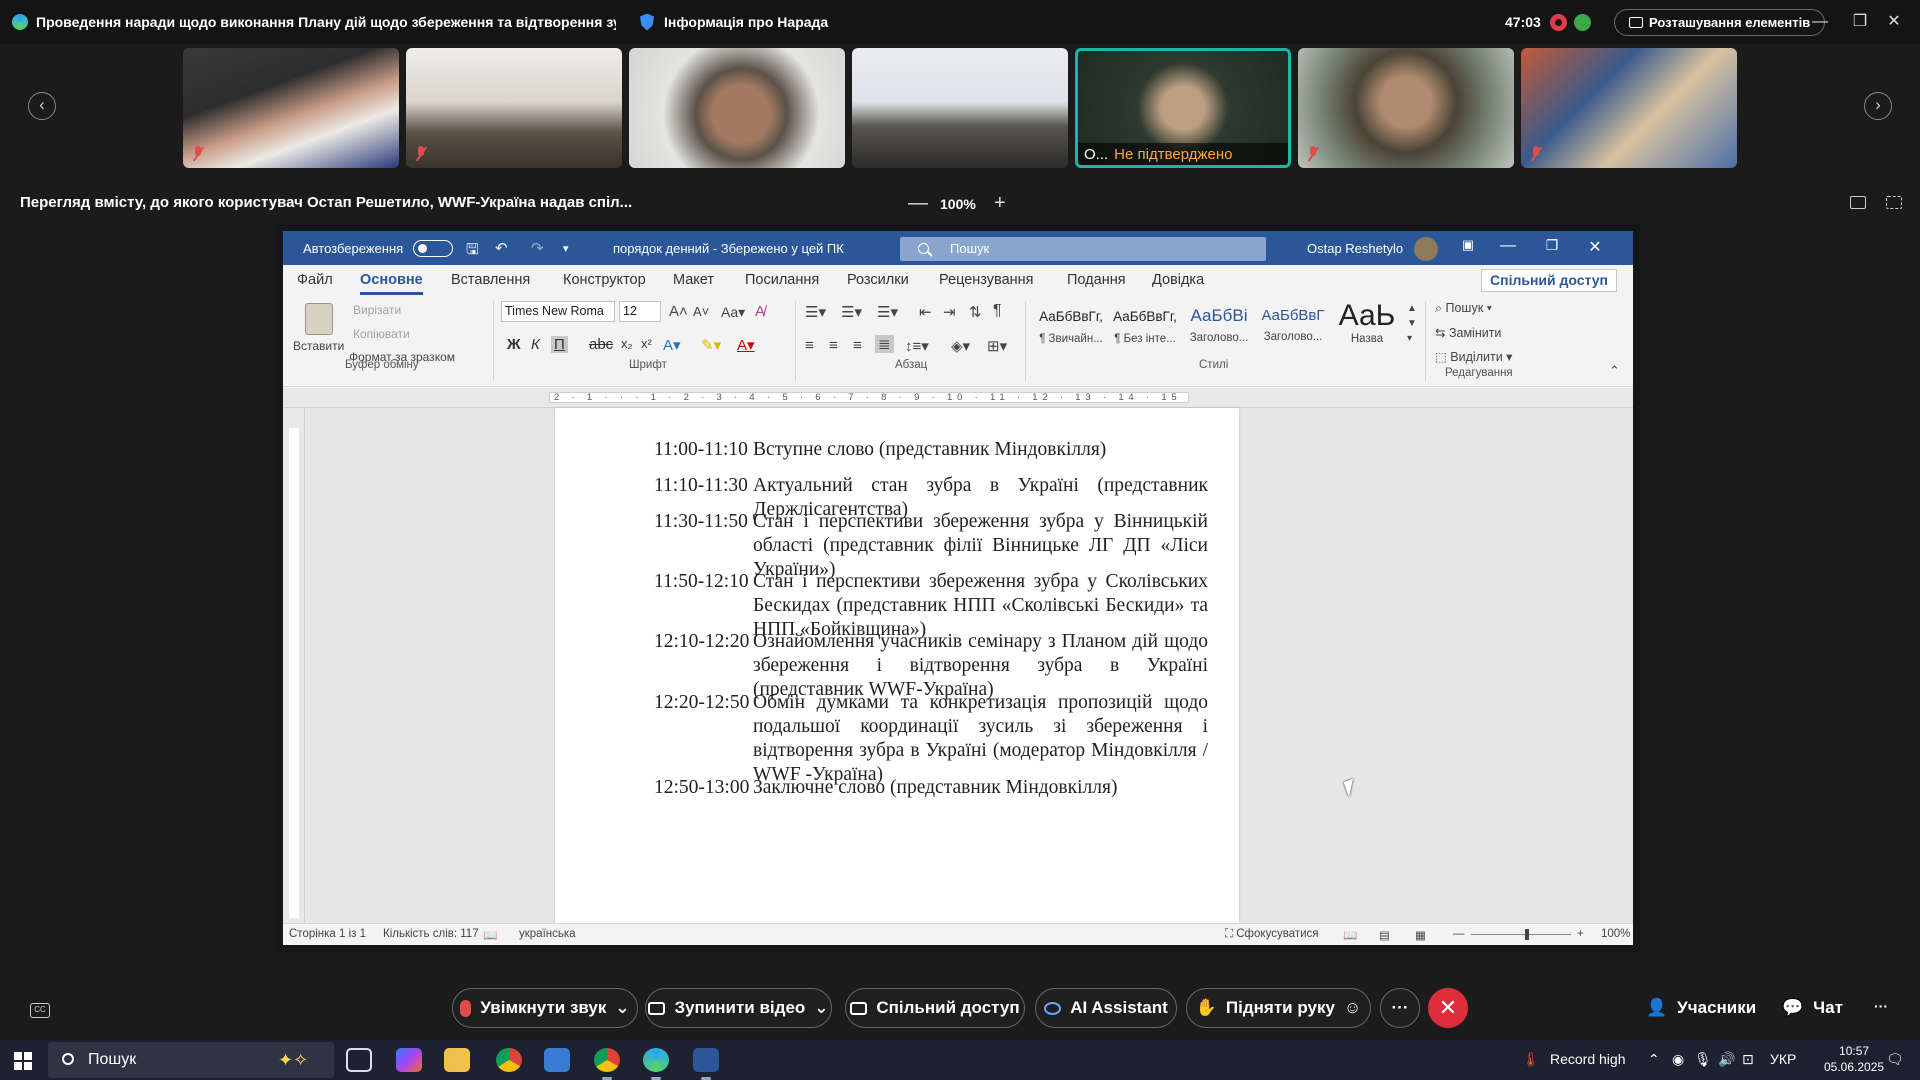 Image resolution: width=1920 pixels, height=1080 pixels. I want to click on tab-help: Довідка, so click(1178, 280).